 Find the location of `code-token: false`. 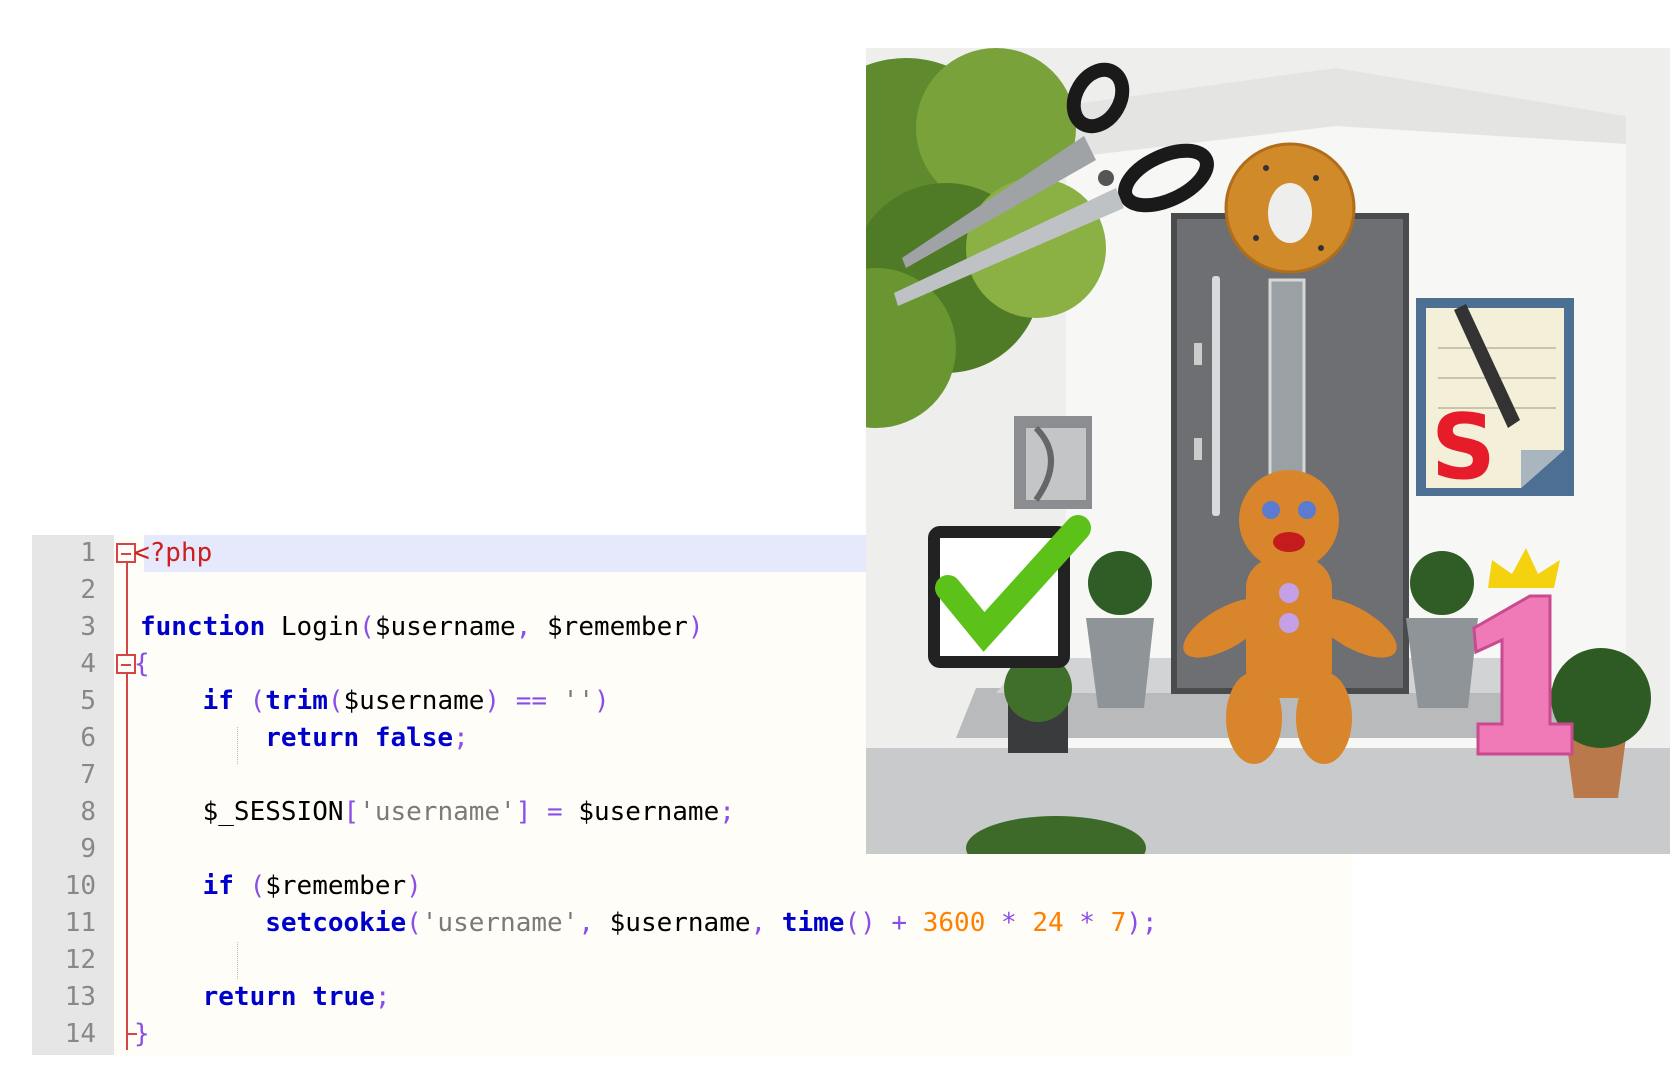

code-token: false is located at coordinates (414, 738).